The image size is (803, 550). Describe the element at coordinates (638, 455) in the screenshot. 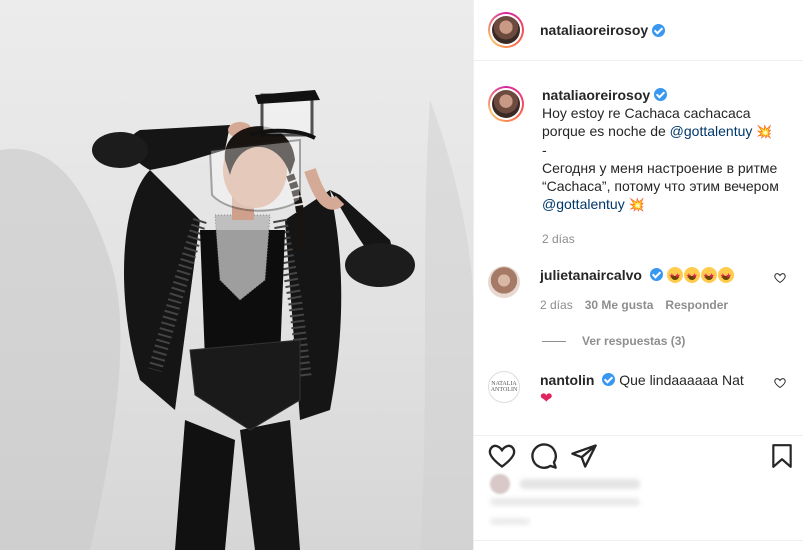

I see `post-actions-bar` at that location.